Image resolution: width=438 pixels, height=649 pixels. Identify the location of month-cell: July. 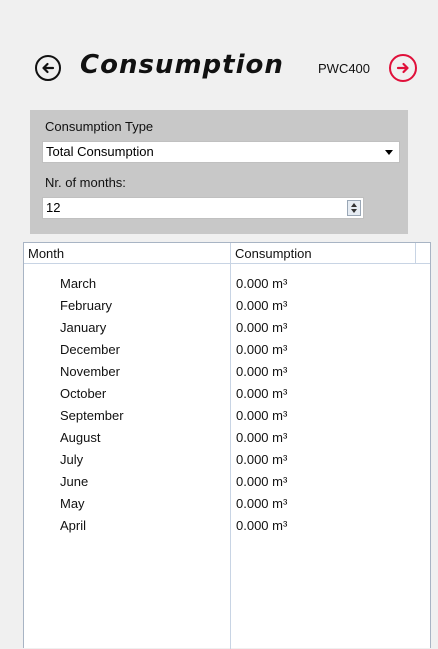
(72, 459).